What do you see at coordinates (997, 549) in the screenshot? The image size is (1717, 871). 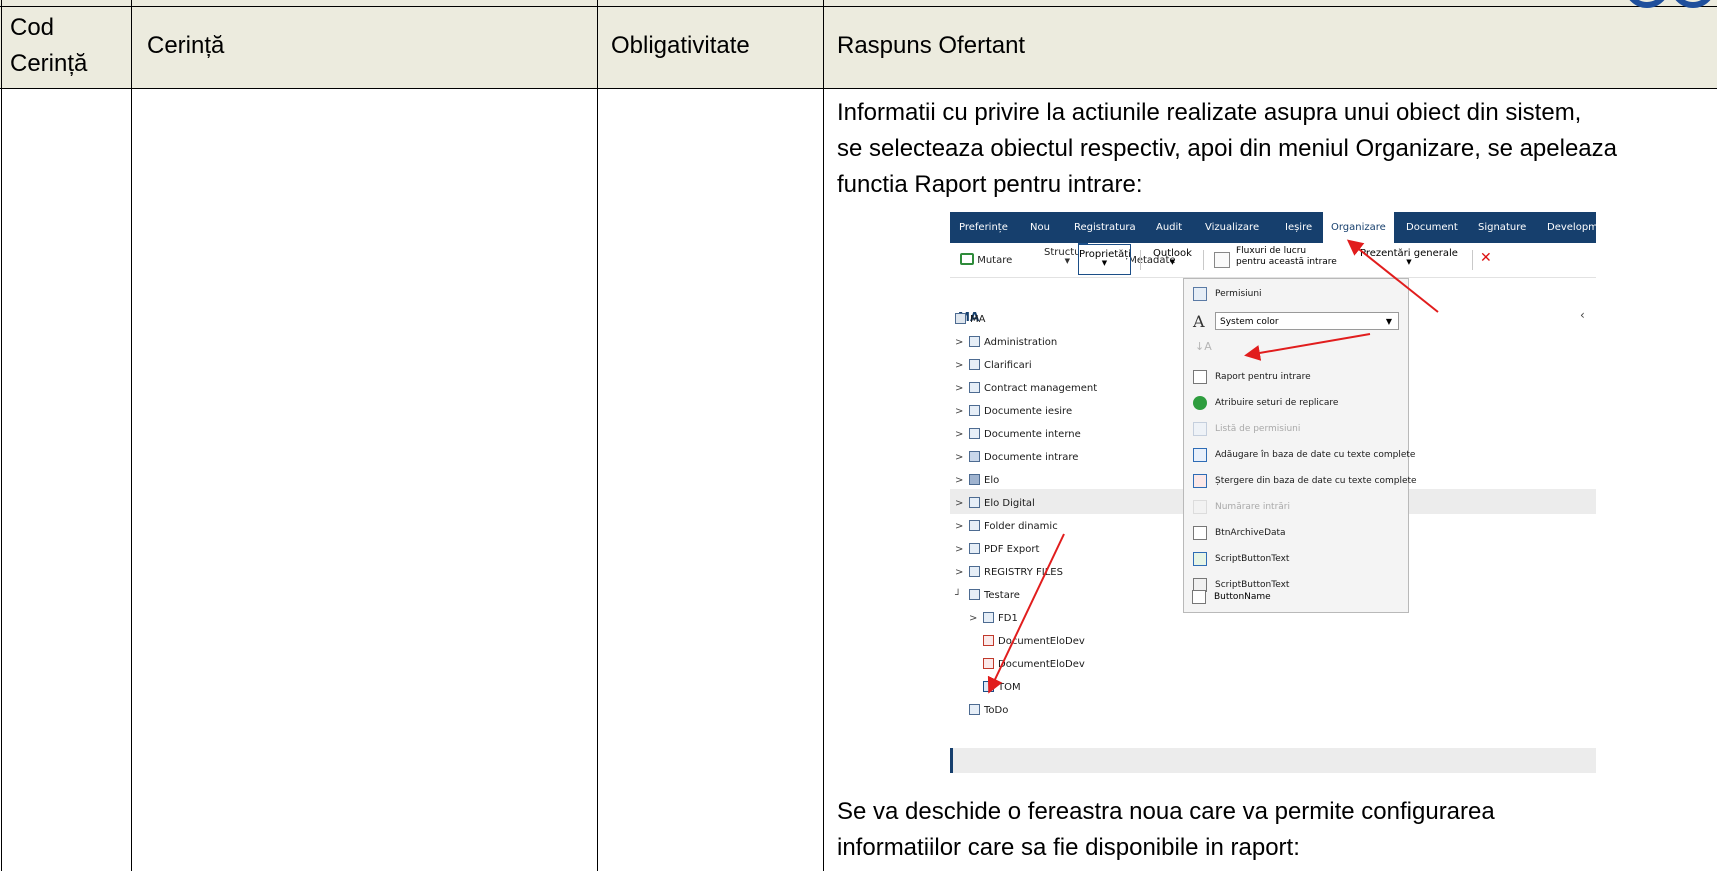 I see `tree-item: > PDF Export` at bounding box center [997, 549].